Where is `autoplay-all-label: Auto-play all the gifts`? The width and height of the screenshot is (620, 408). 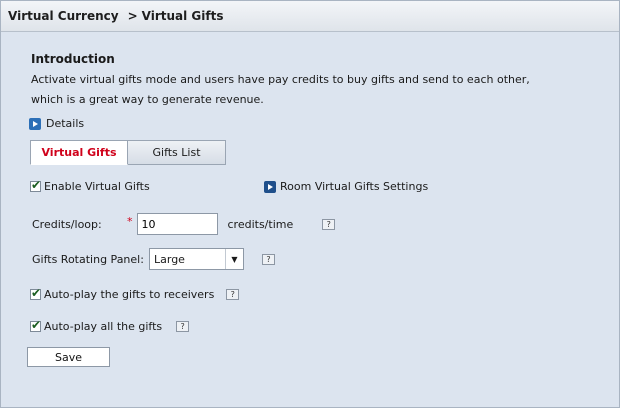
autoplay-all-label: Auto-play all the gifts is located at coordinates (103, 326).